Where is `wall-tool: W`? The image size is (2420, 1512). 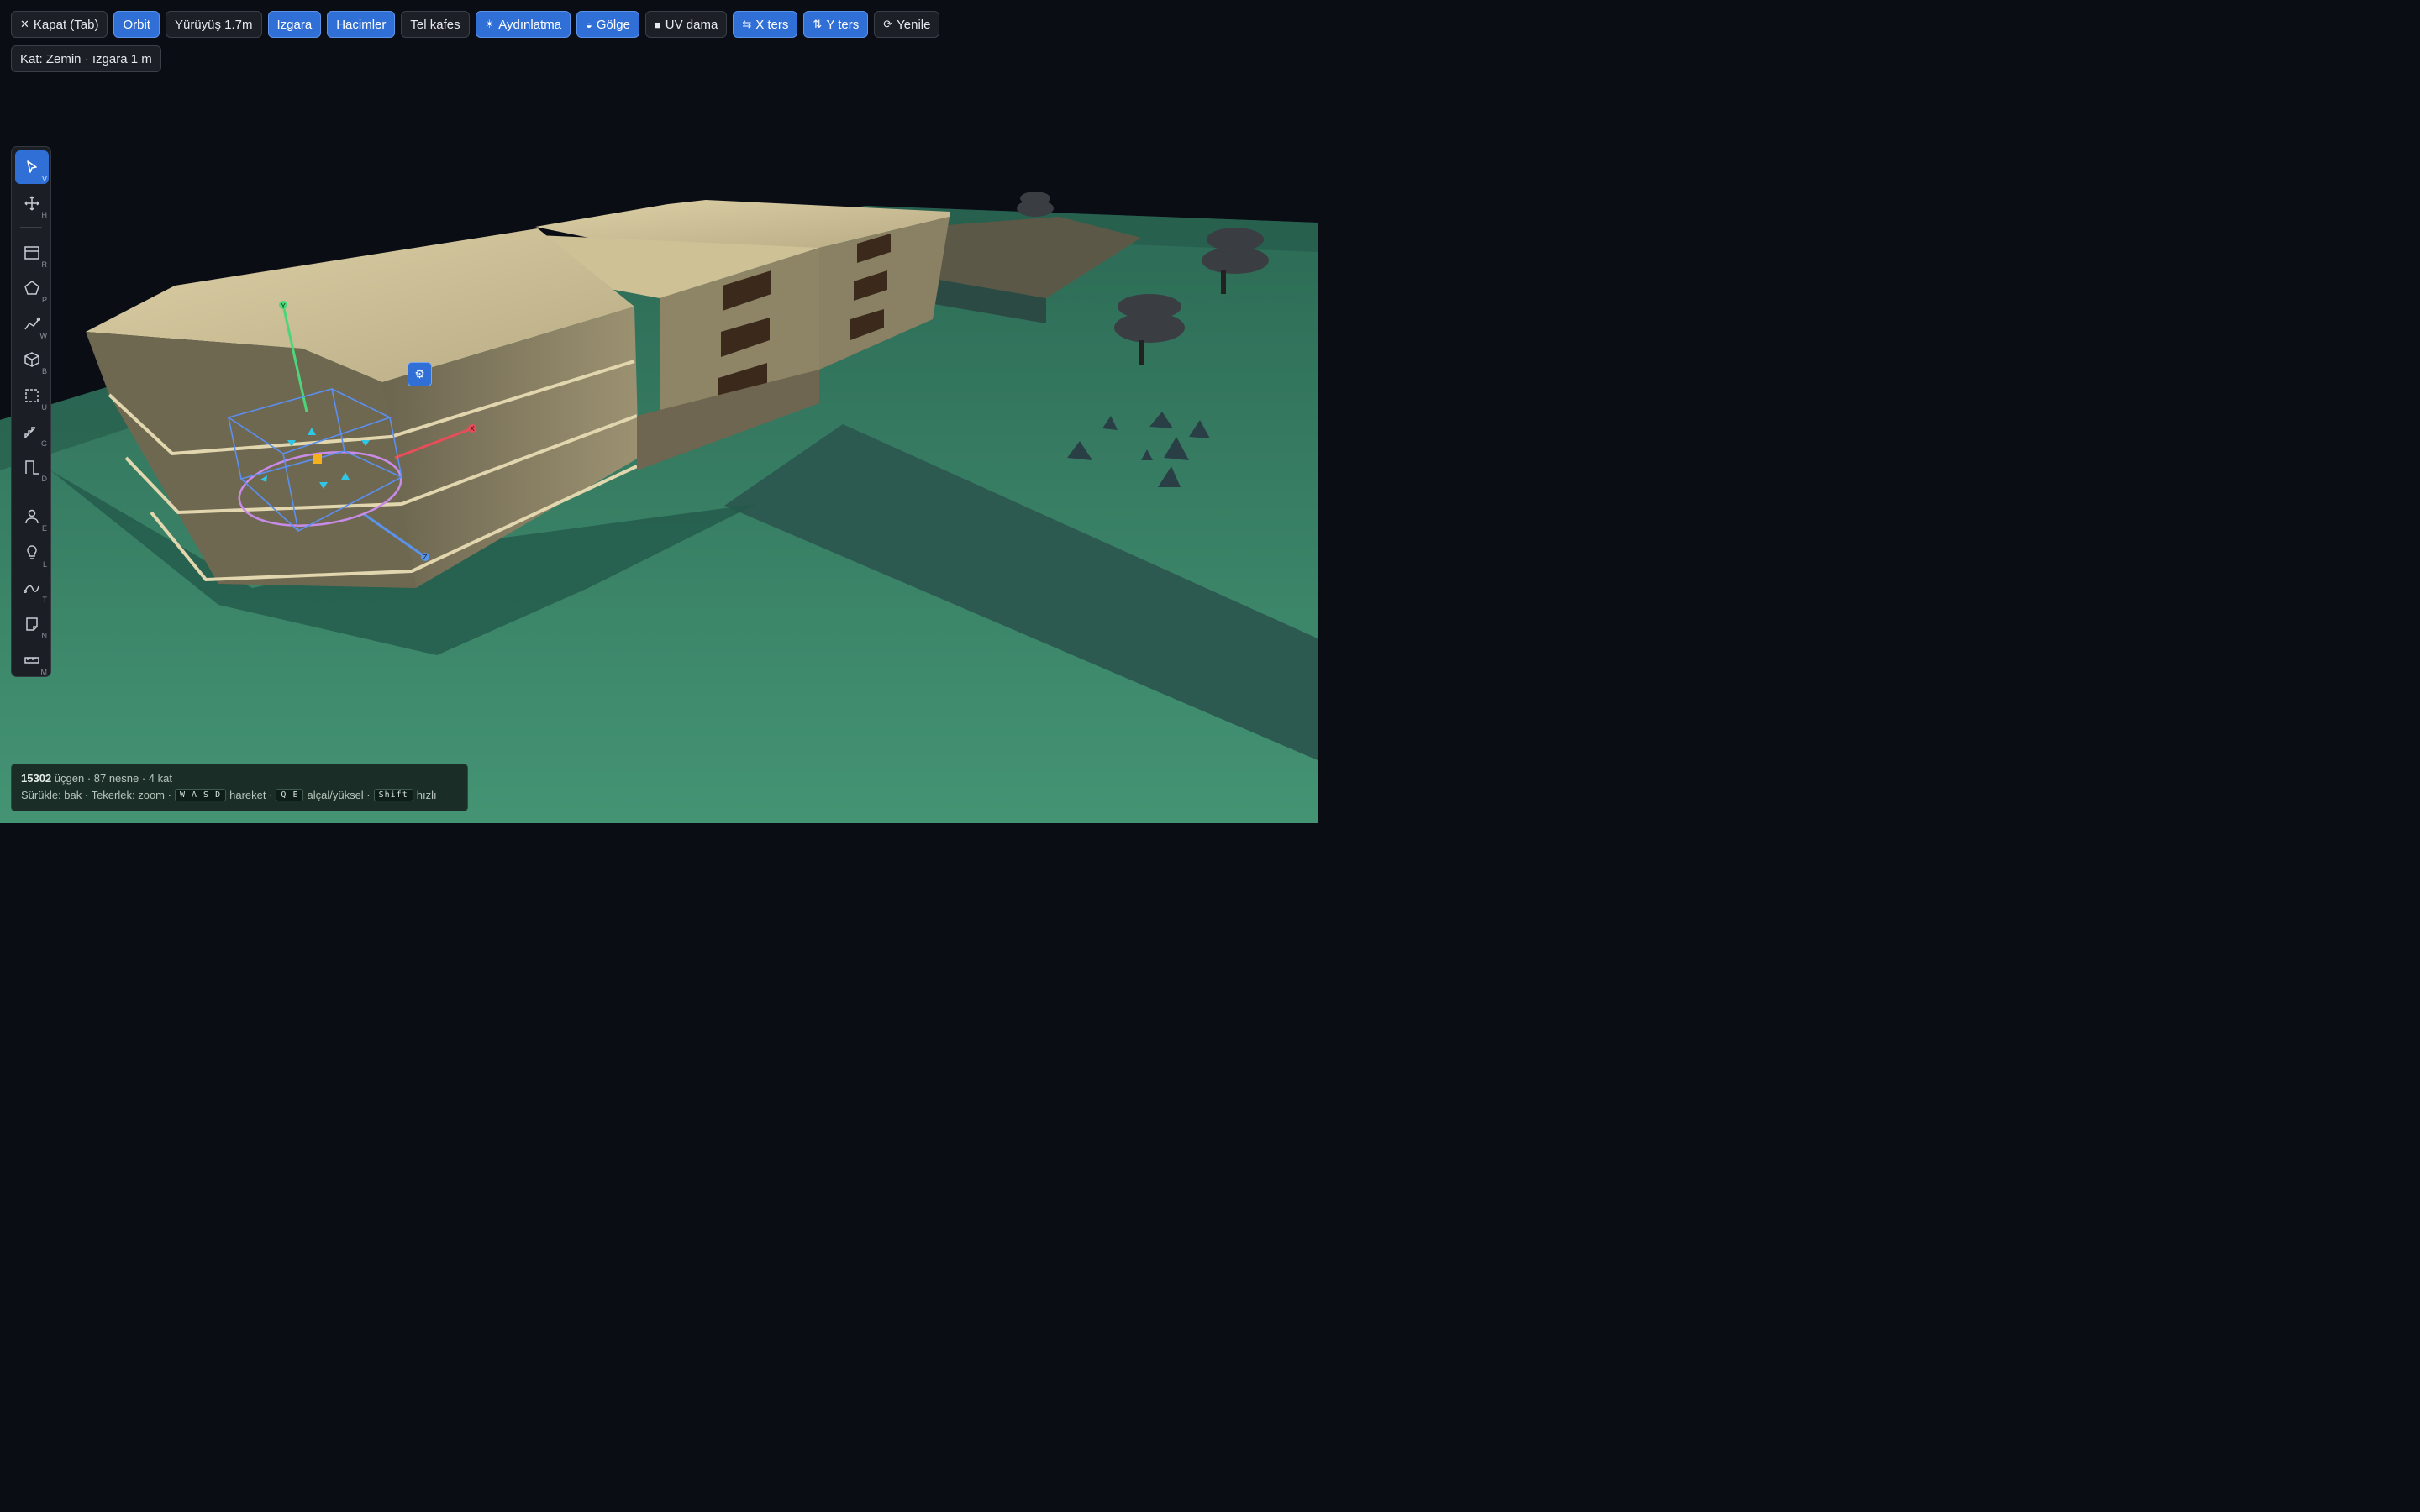
wall-tool: W is located at coordinates (32, 324).